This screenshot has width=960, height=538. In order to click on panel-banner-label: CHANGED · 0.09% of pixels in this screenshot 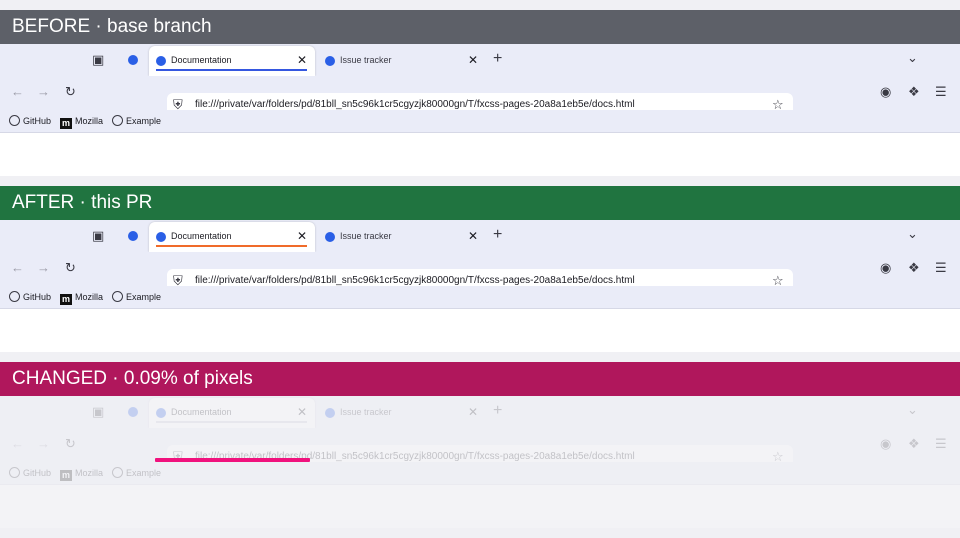, I will do `click(132, 378)`.